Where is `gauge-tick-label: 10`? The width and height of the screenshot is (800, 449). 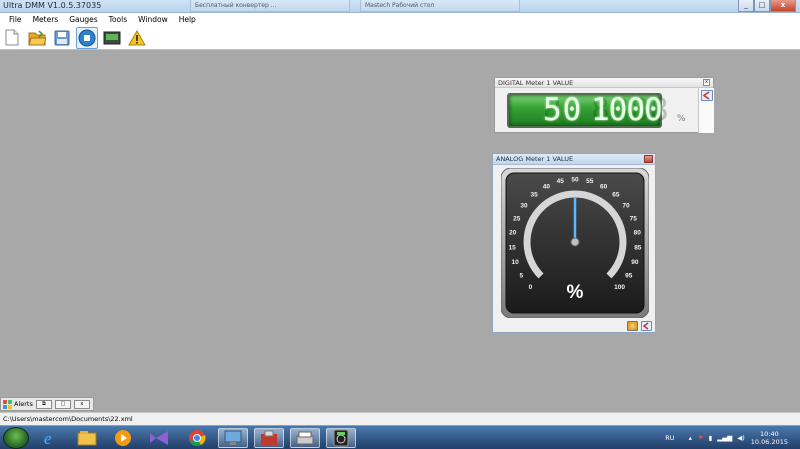 gauge-tick-label: 10 is located at coordinates (515, 262).